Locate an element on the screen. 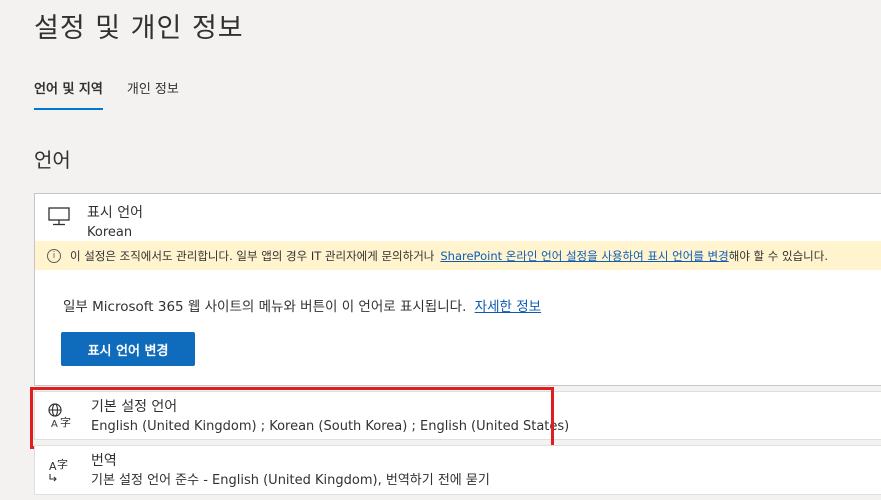 Image resolution: width=881 pixels, height=500 pixels. page-title: 설정 및 개인 정보 is located at coordinates (139, 28).